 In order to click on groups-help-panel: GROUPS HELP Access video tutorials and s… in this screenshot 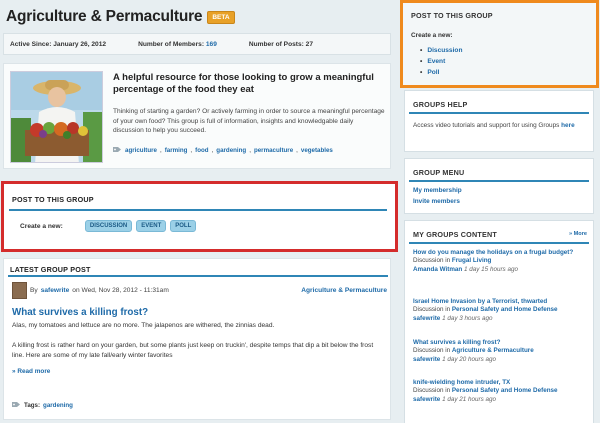, I will do `click(499, 121)`.